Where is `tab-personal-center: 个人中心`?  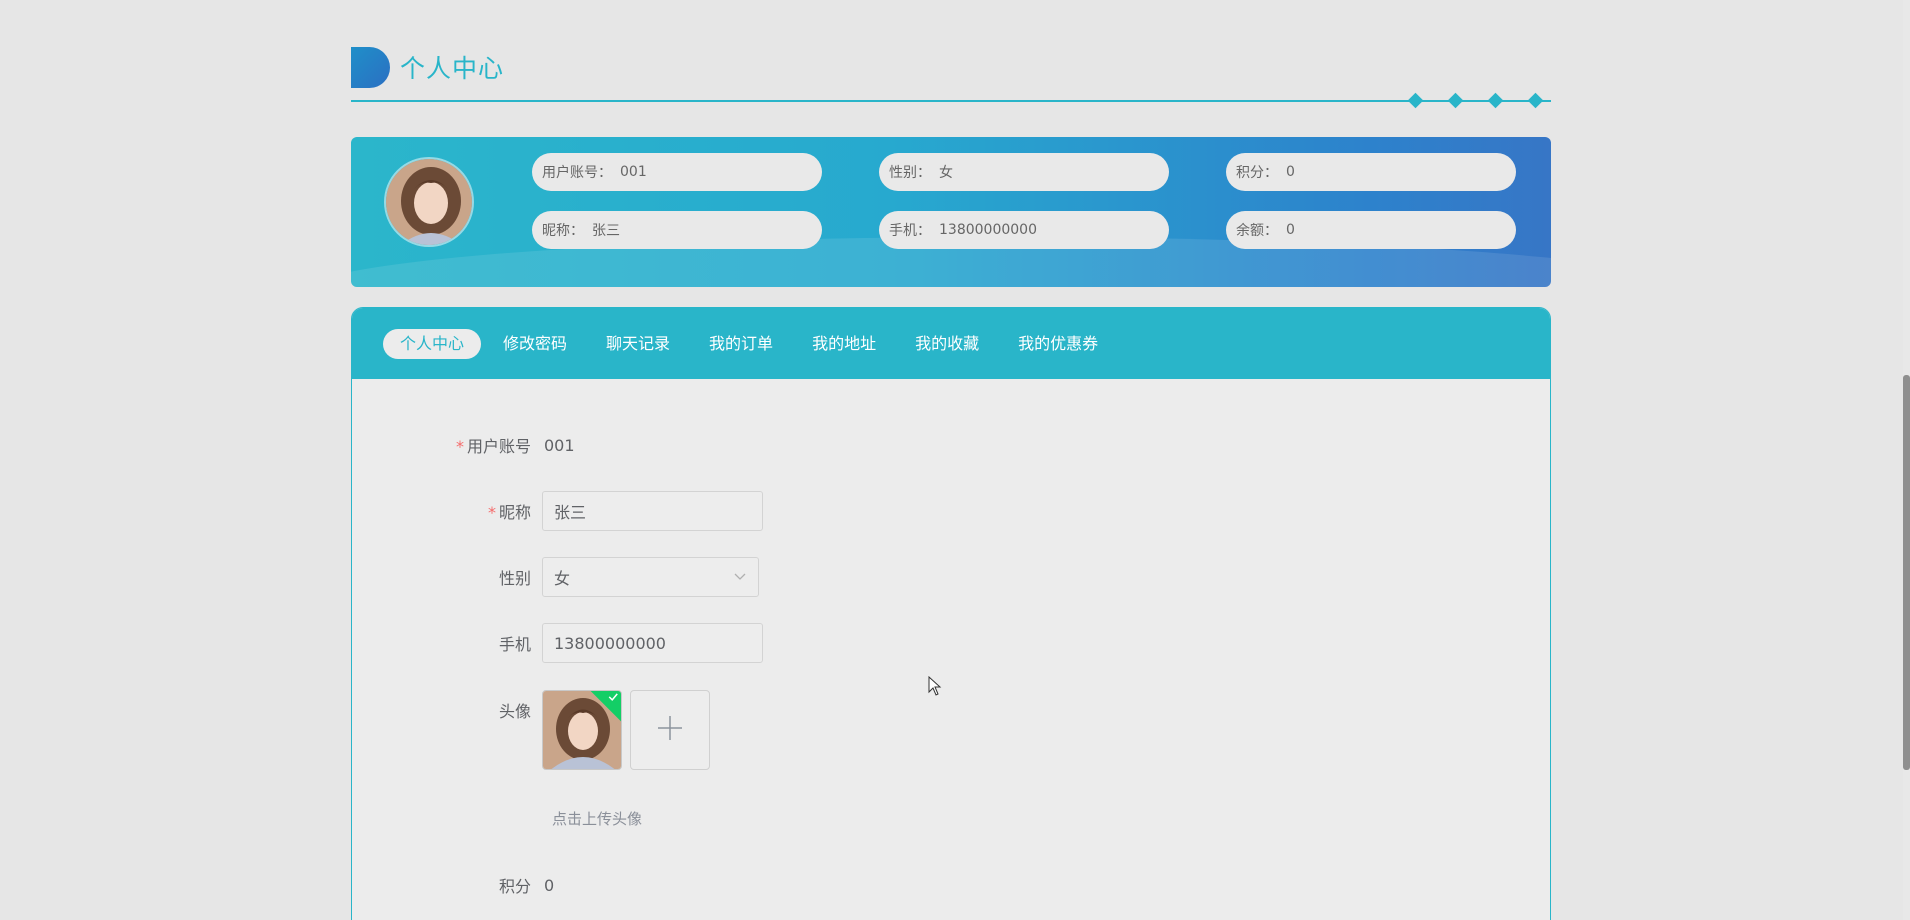
tab-personal-center: 个人中心 is located at coordinates (432, 343).